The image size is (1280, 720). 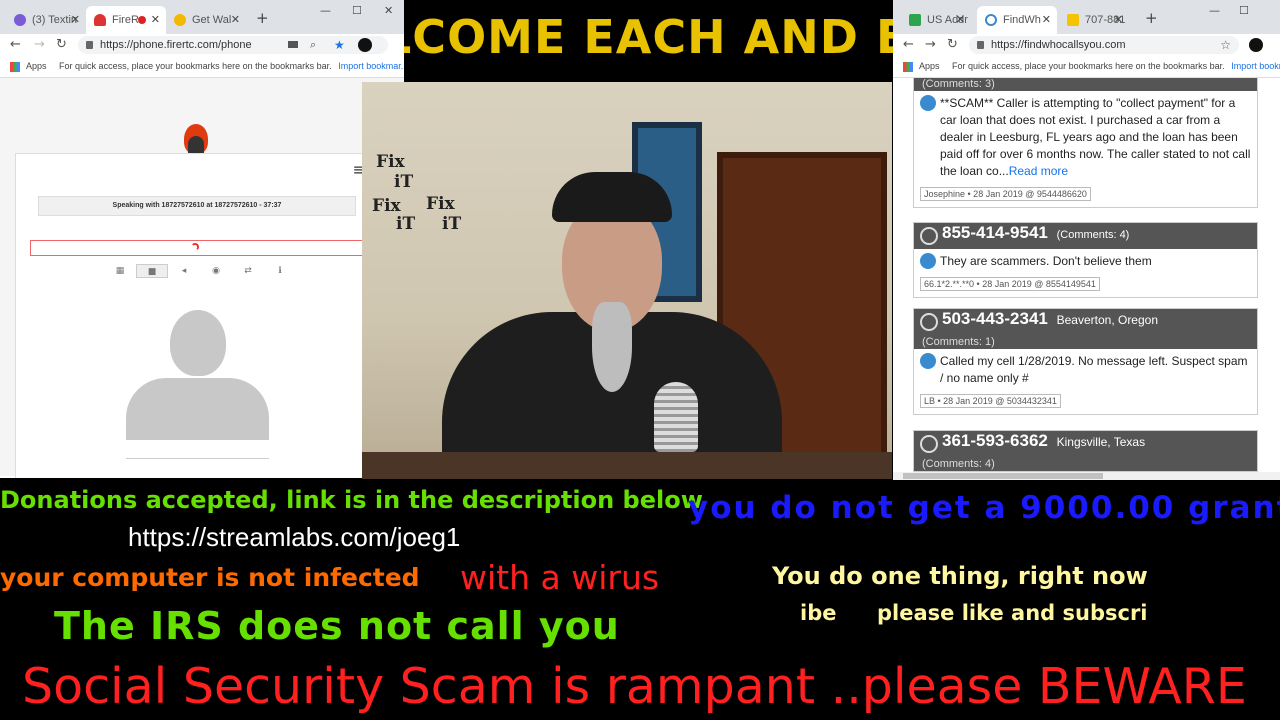 What do you see at coordinates (210, 577) in the screenshot?
I see `not-infected-text: your computer is not infected` at bounding box center [210, 577].